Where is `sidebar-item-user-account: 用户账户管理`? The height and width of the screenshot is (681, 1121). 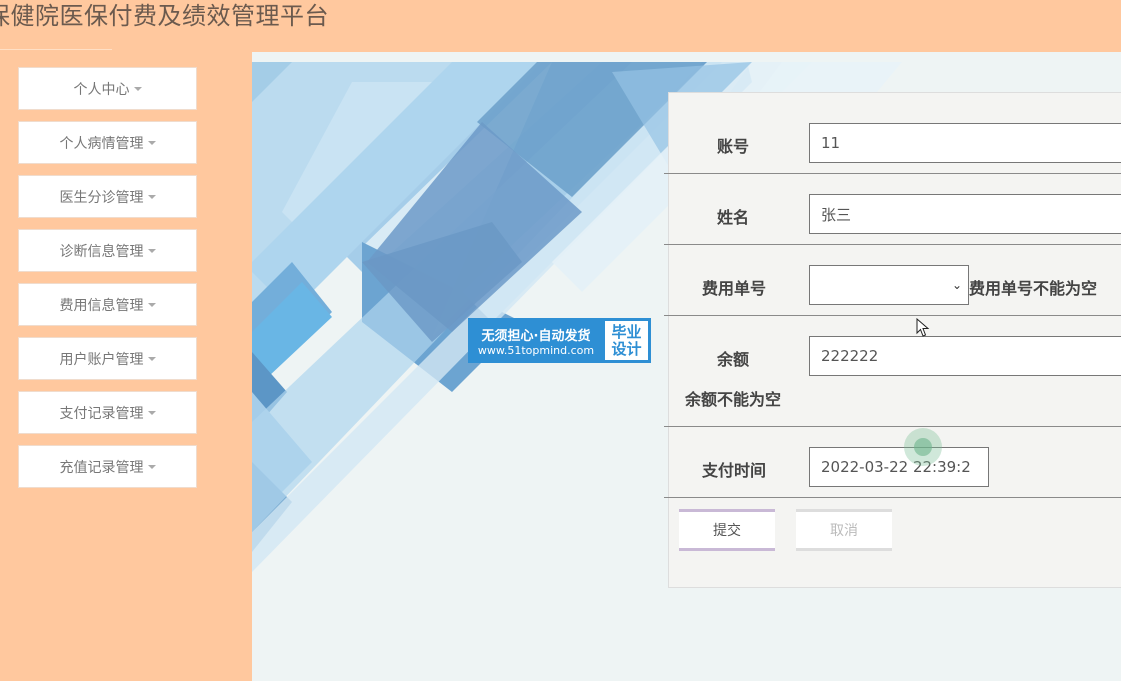
sidebar-item-user-account: 用户账户管理 is located at coordinates (107, 358).